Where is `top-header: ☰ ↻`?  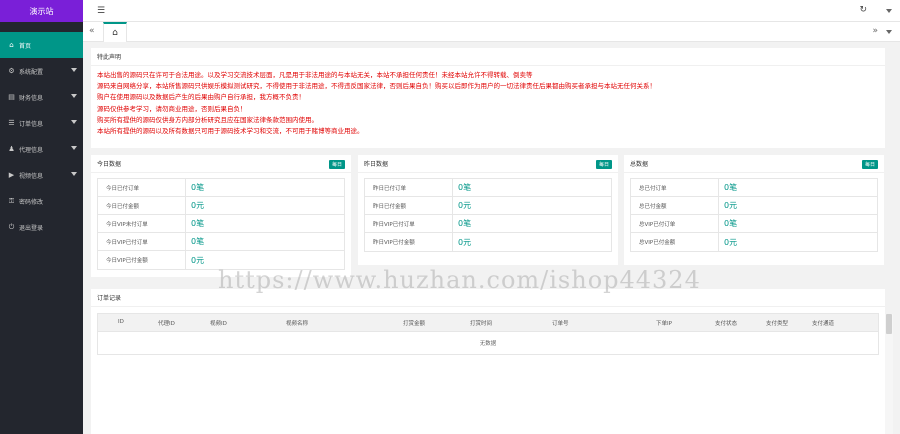 top-header: ☰ ↻ is located at coordinates (491, 11).